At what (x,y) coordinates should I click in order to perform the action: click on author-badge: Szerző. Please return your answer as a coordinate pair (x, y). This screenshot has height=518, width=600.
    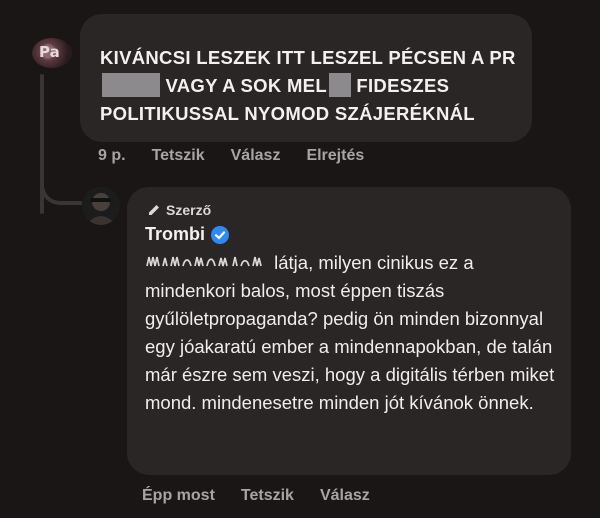
    Looking at the image, I should click on (178, 210).